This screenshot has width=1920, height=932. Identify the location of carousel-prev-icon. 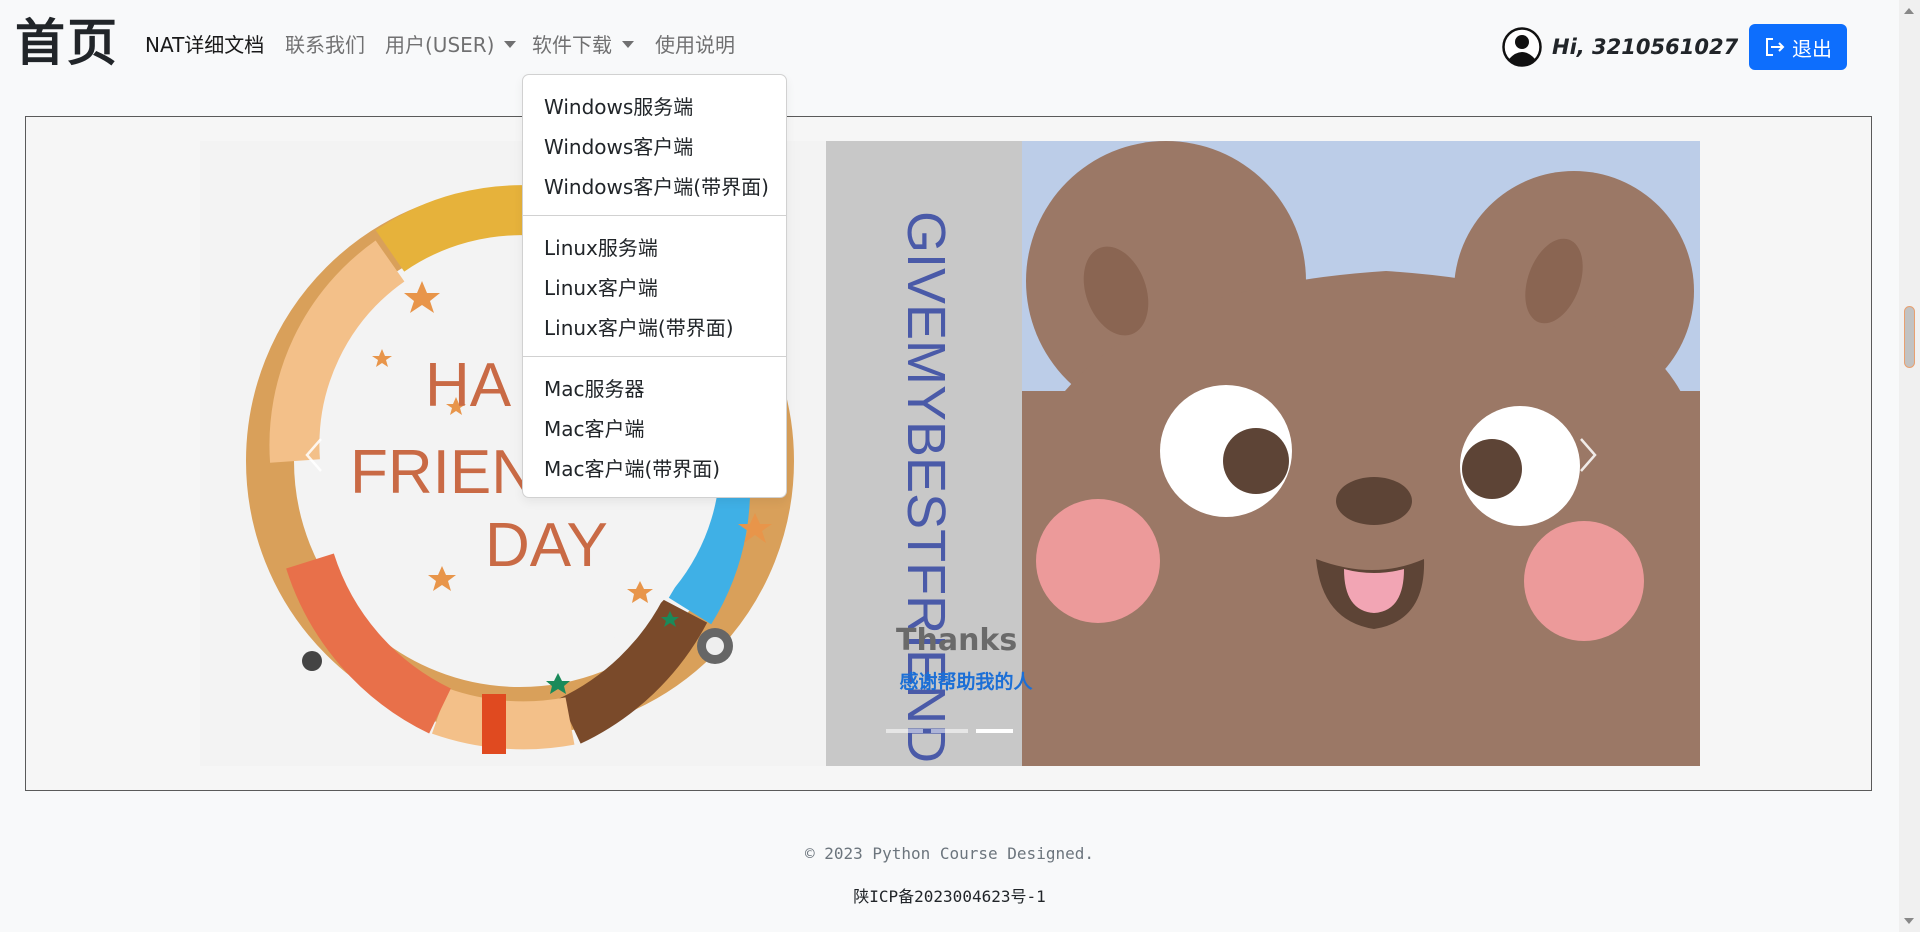
(314, 455).